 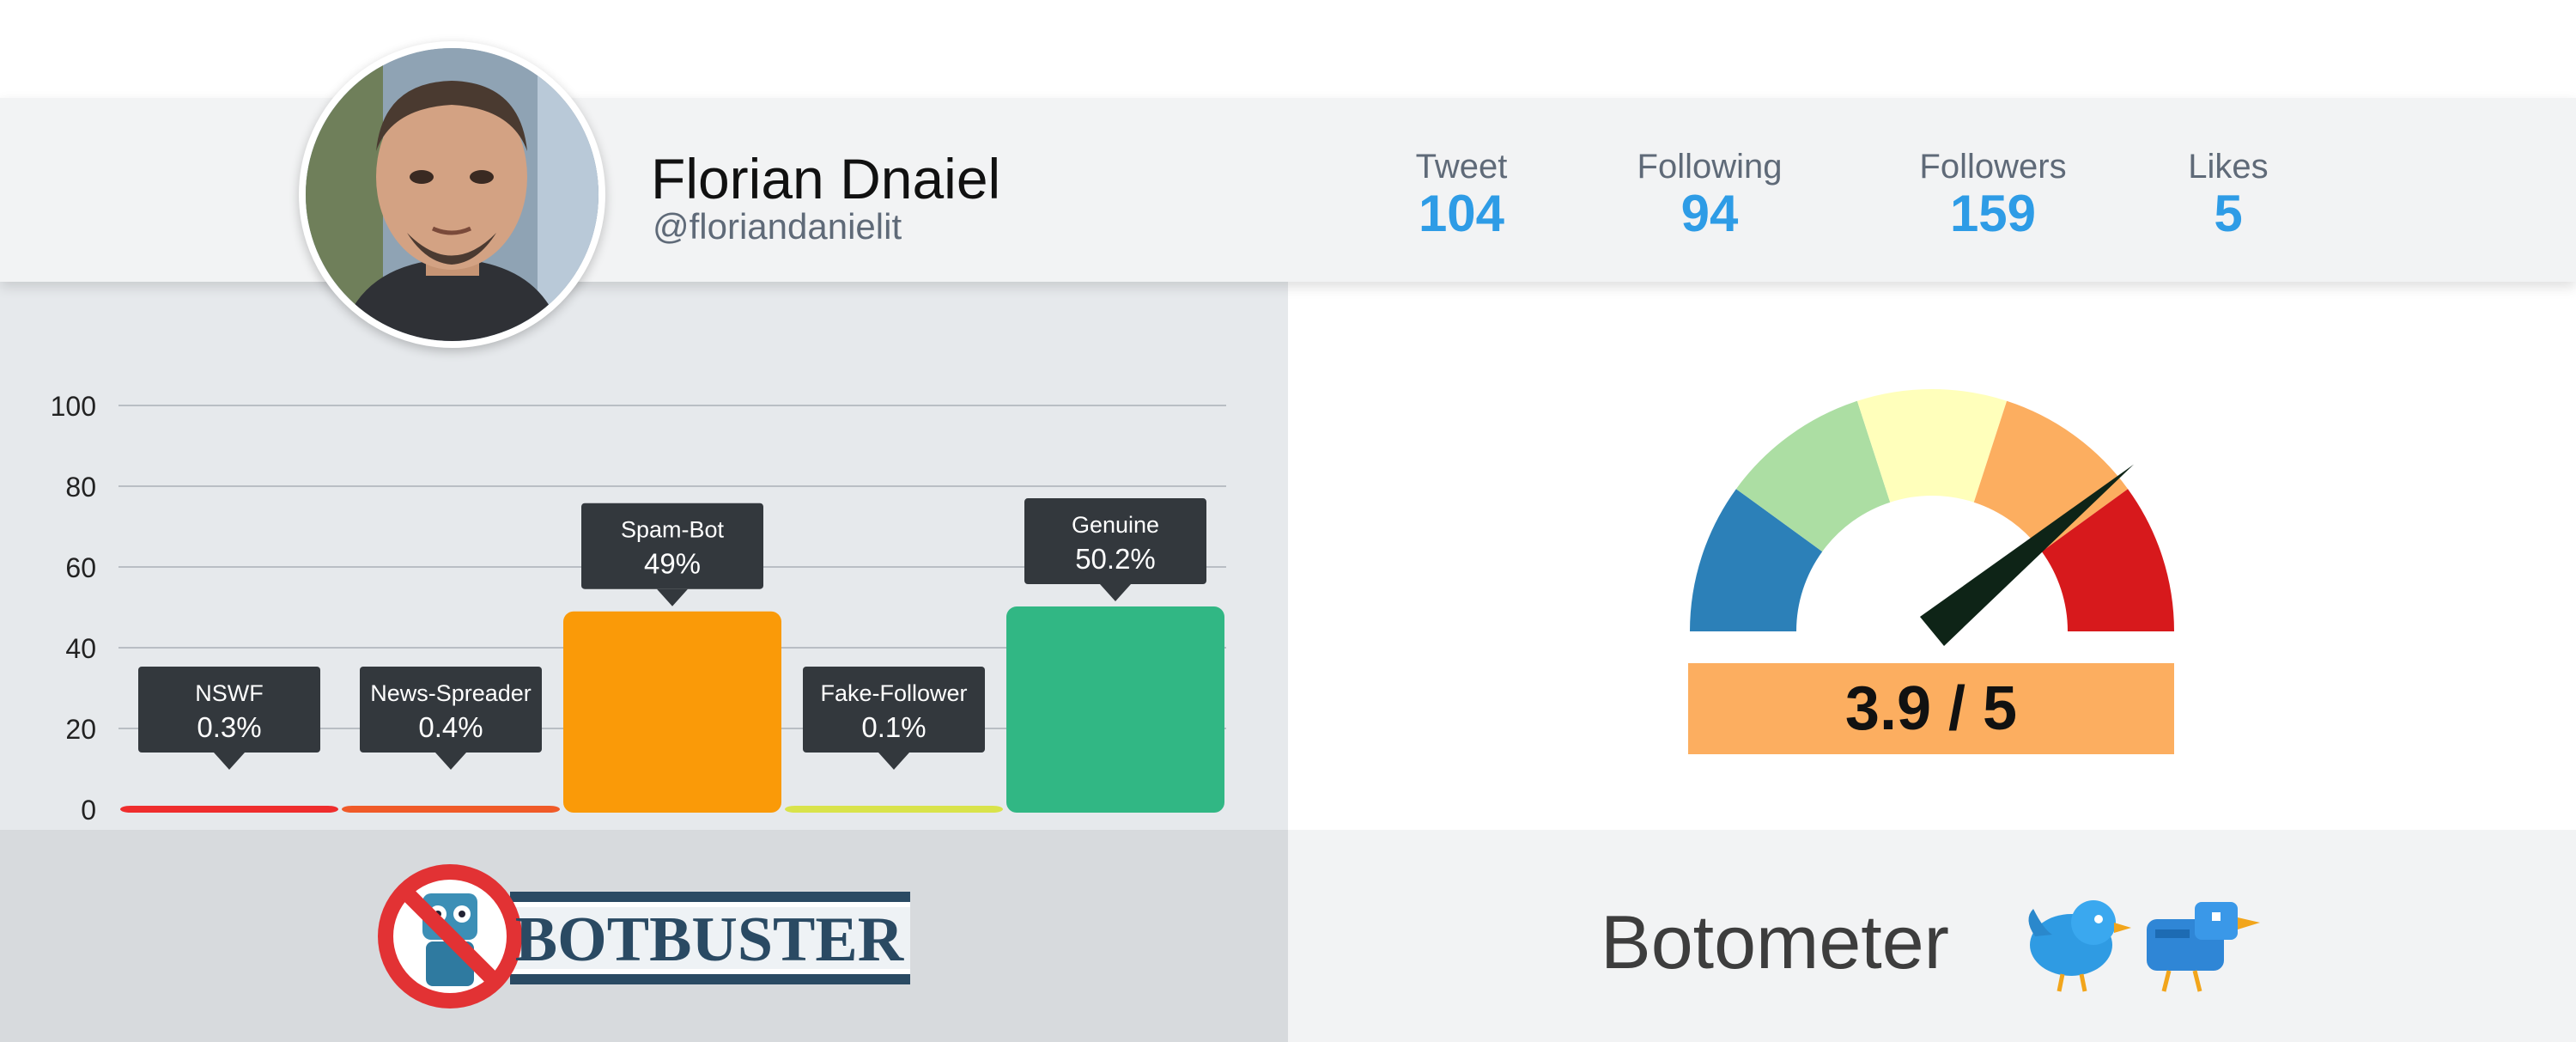 What do you see at coordinates (673, 564) in the screenshot?
I see `data-label: 49%` at bounding box center [673, 564].